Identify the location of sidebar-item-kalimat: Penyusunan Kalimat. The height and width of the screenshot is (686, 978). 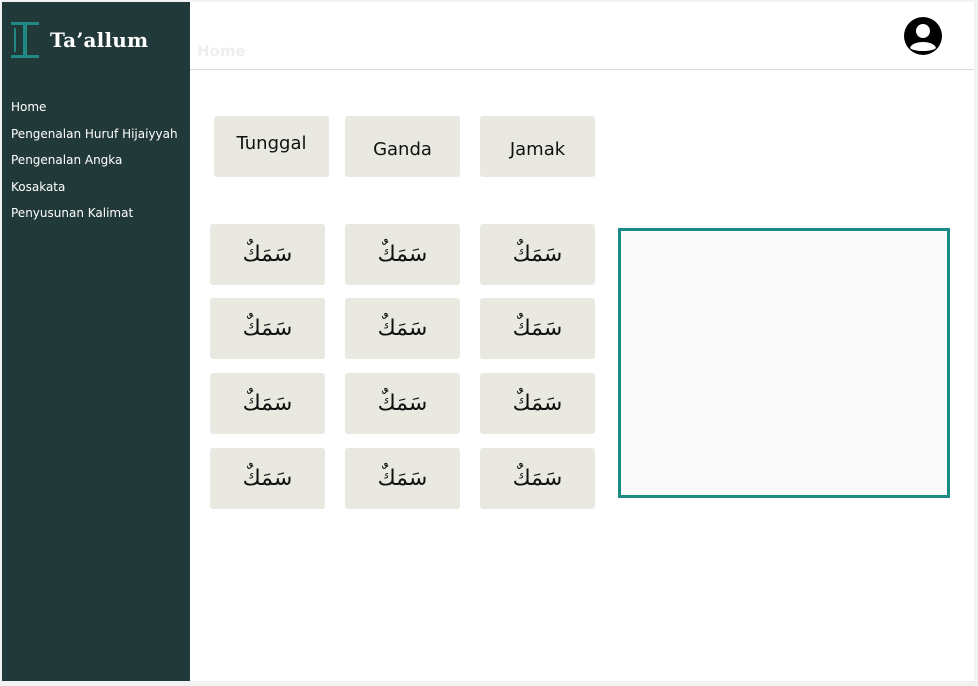
(94, 216).